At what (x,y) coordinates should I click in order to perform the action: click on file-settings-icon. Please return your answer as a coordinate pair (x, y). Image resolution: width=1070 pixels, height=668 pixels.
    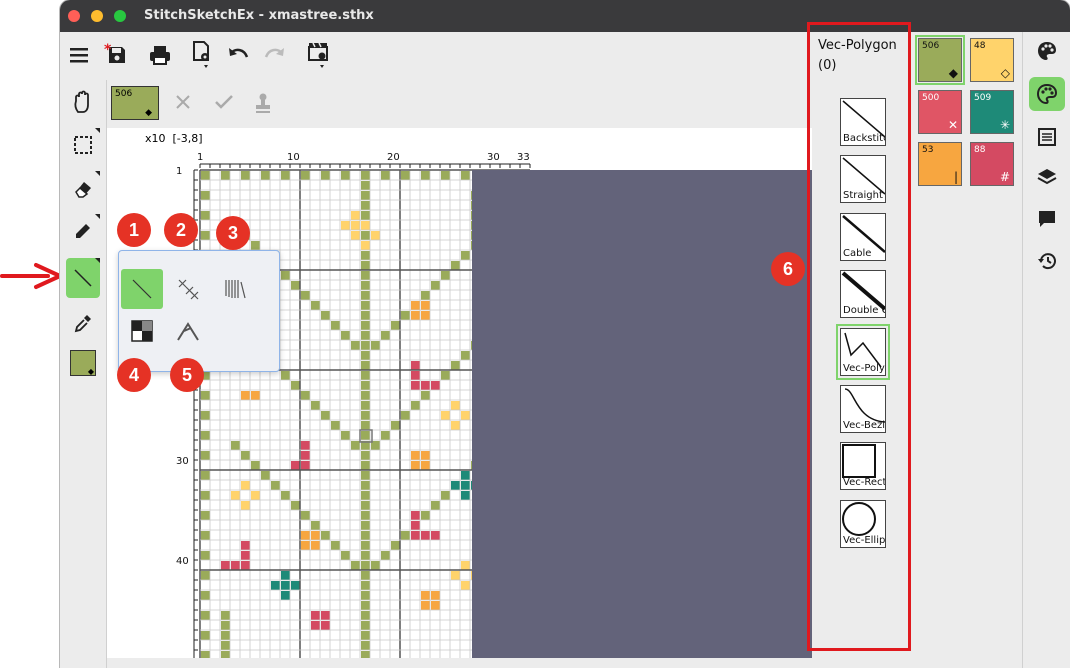
    Looking at the image, I should click on (203, 55).